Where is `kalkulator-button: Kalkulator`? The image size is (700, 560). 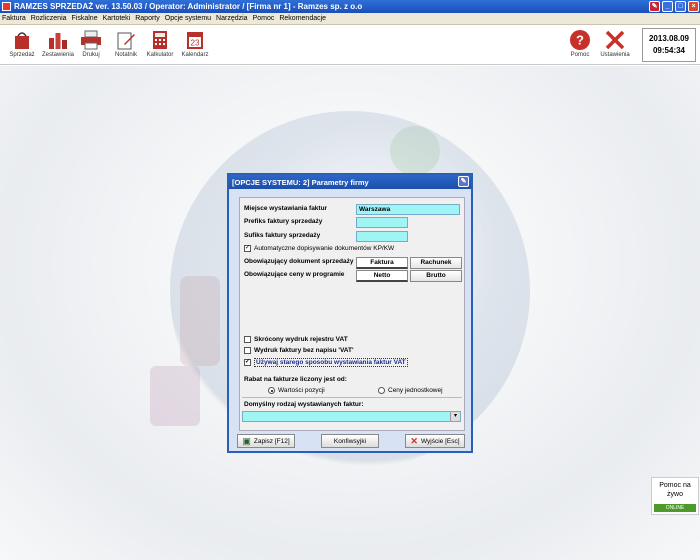 kalkulator-button: Kalkulator is located at coordinates (160, 45).